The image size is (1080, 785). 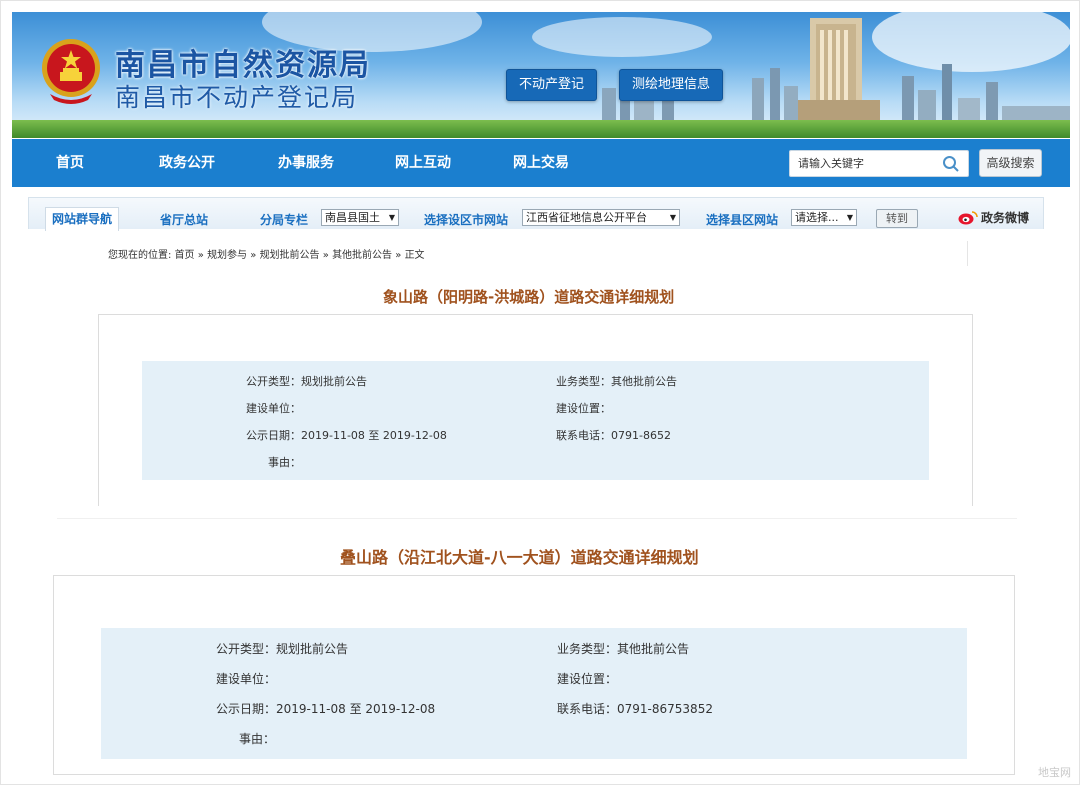 What do you see at coordinates (352, 217) in the screenshot?
I see `branch-select-value: 南昌县国土` at bounding box center [352, 217].